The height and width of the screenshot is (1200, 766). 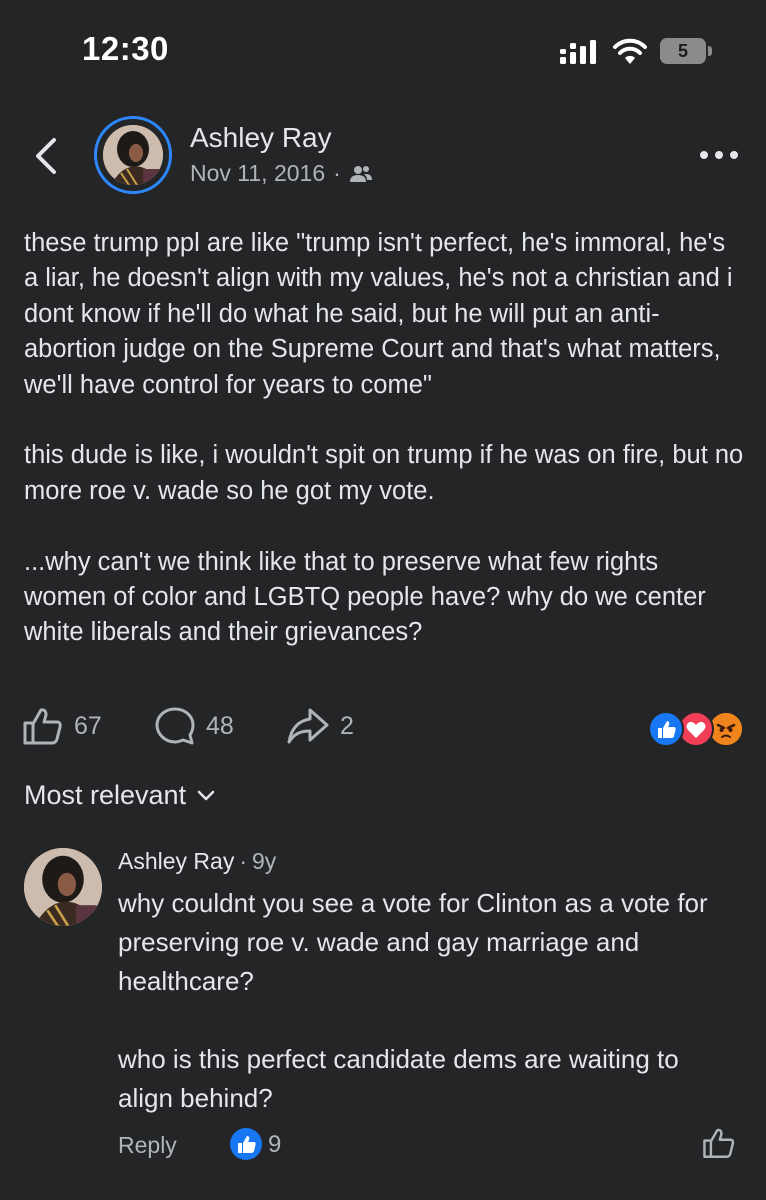 What do you see at coordinates (682, 51) in the screenshot?
I see `battery-level: 5` at bounding box center [682, 51].